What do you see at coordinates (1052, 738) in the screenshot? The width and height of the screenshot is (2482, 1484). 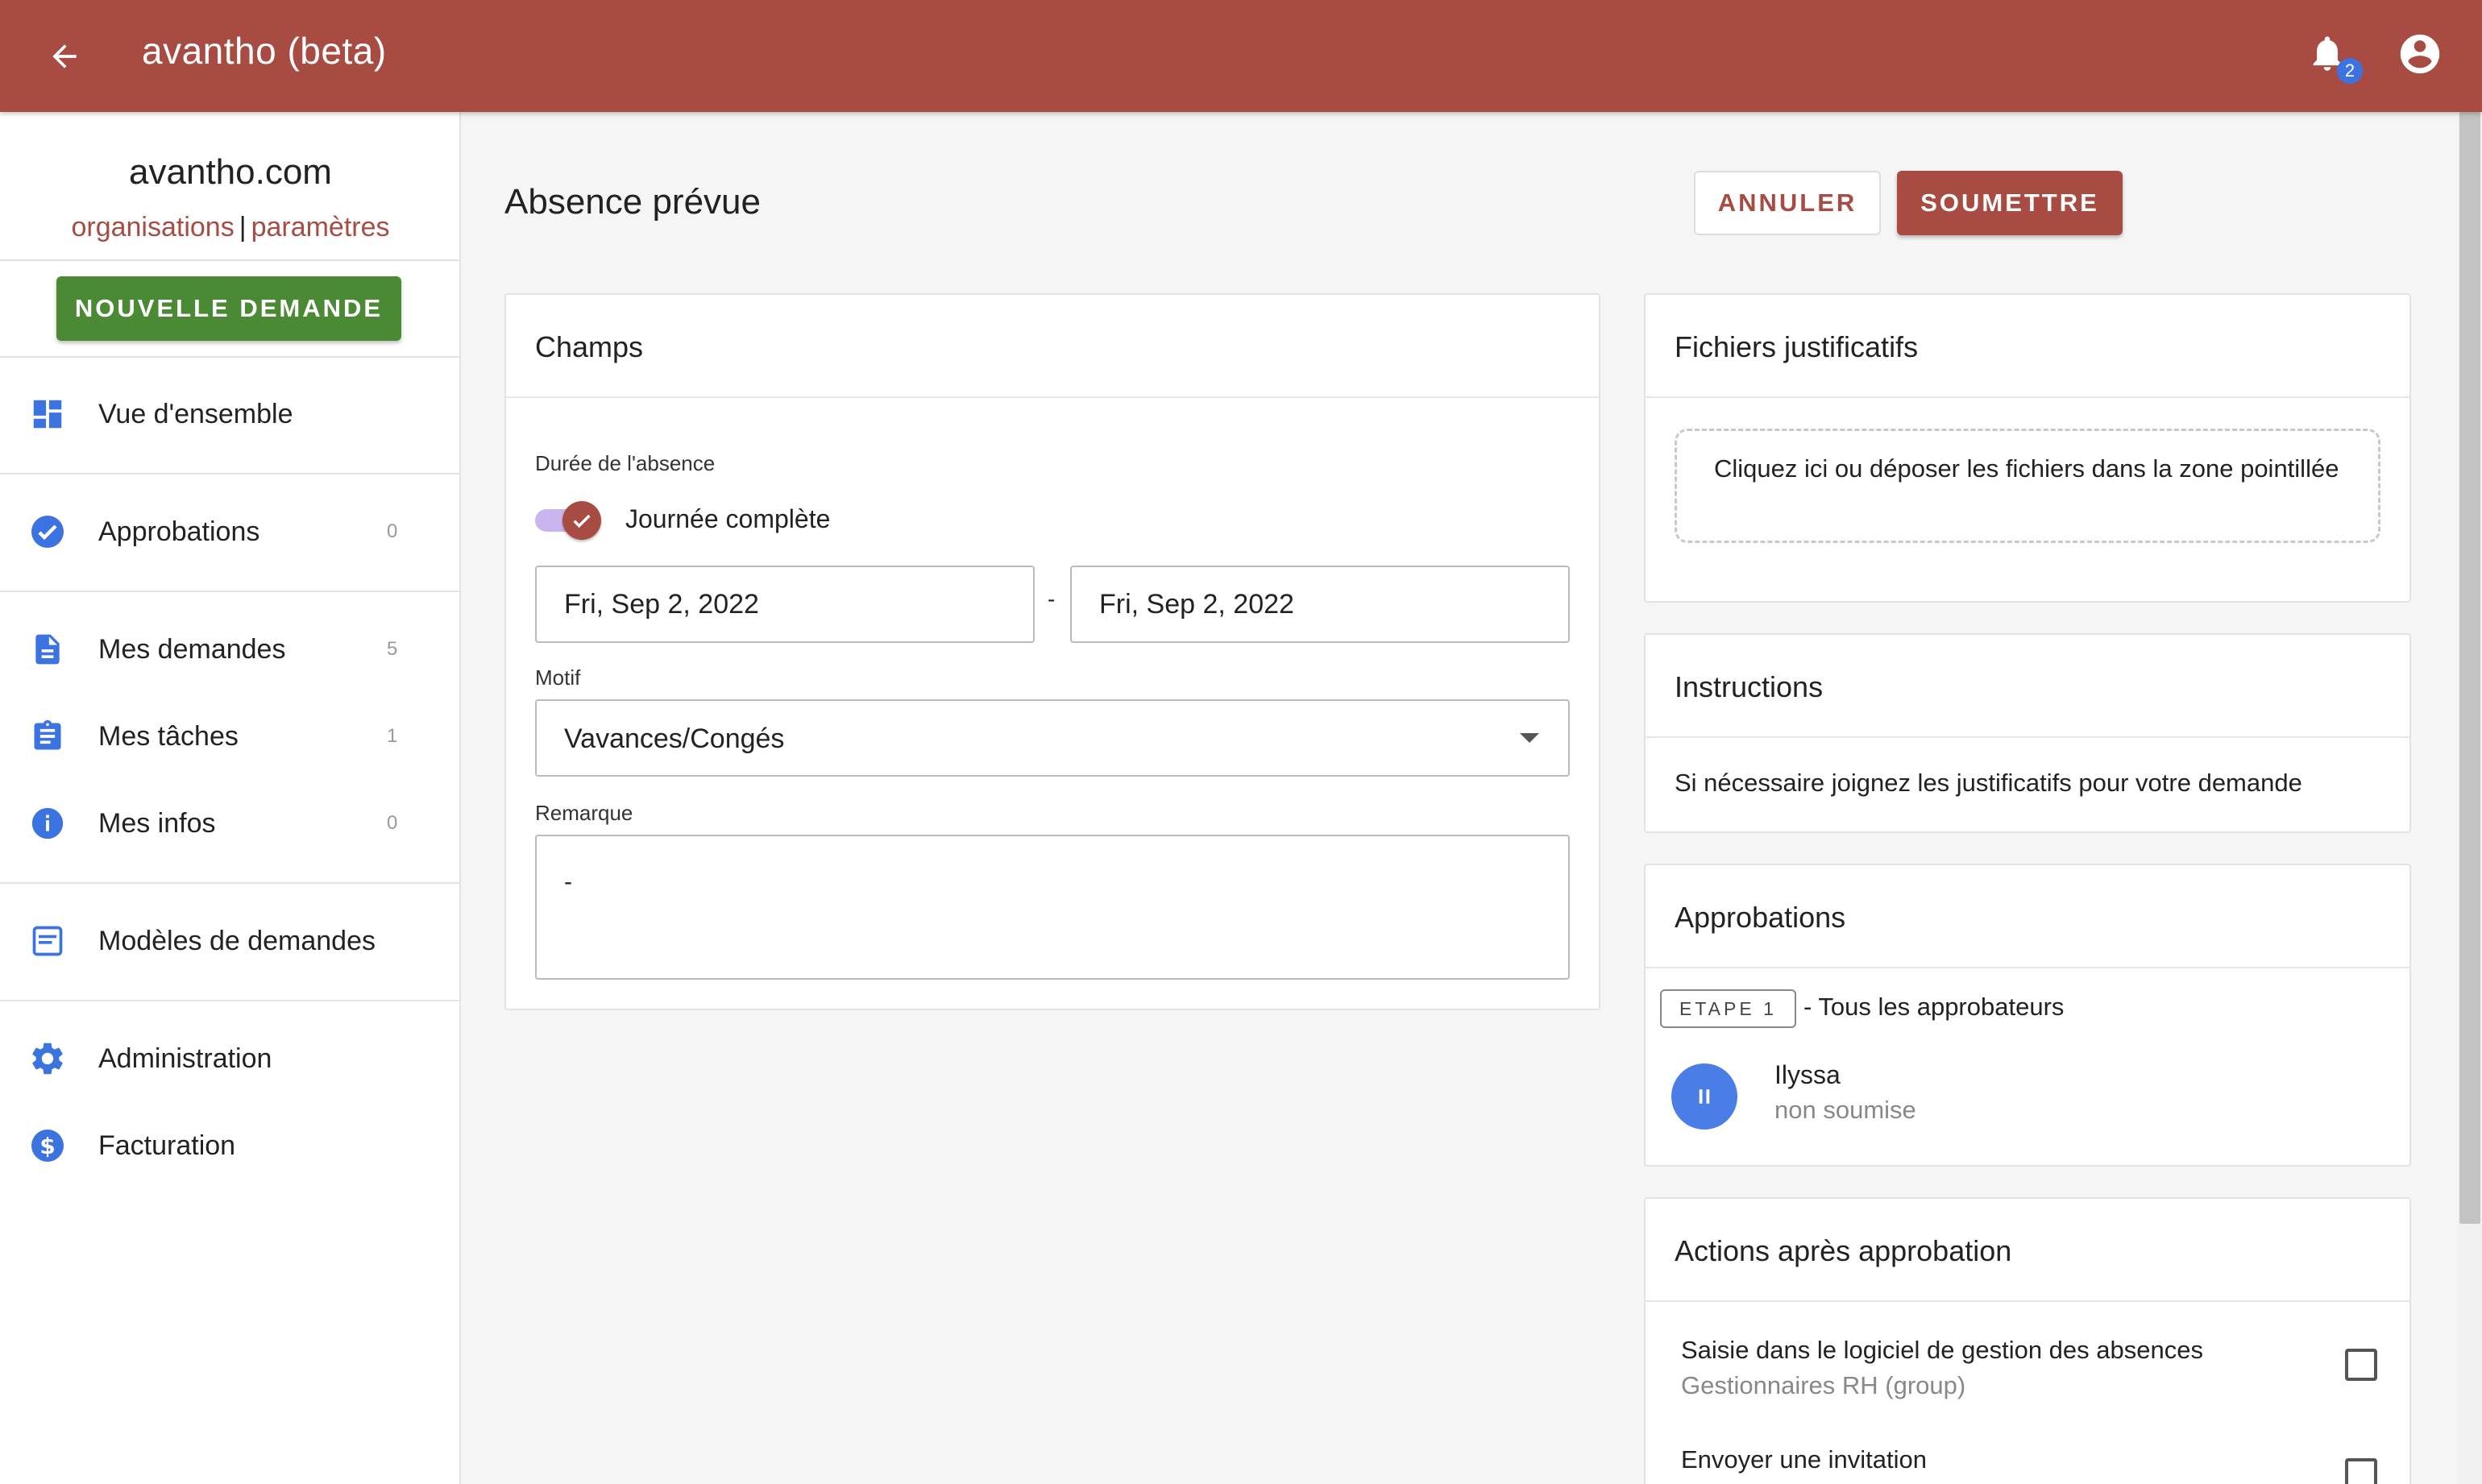 I see `reason-select: Vavances/Congés` at bounding box center [1052, 738].